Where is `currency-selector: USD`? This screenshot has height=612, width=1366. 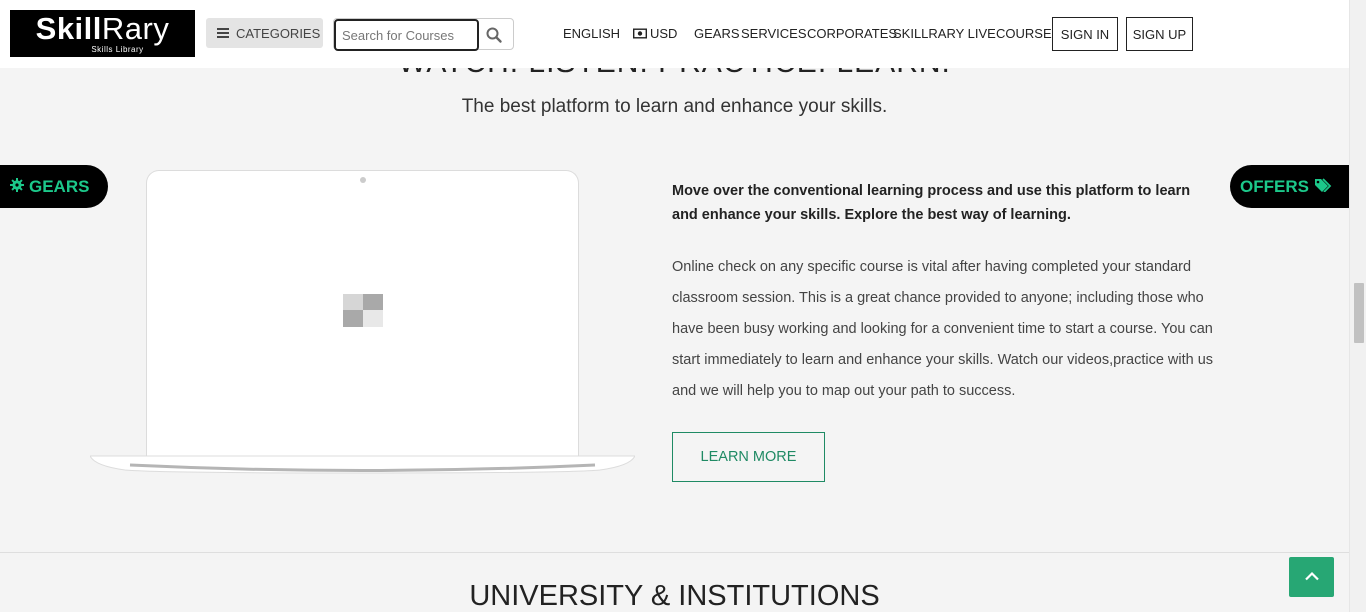
currency-selector: USD is located at coordinates (655, 34).